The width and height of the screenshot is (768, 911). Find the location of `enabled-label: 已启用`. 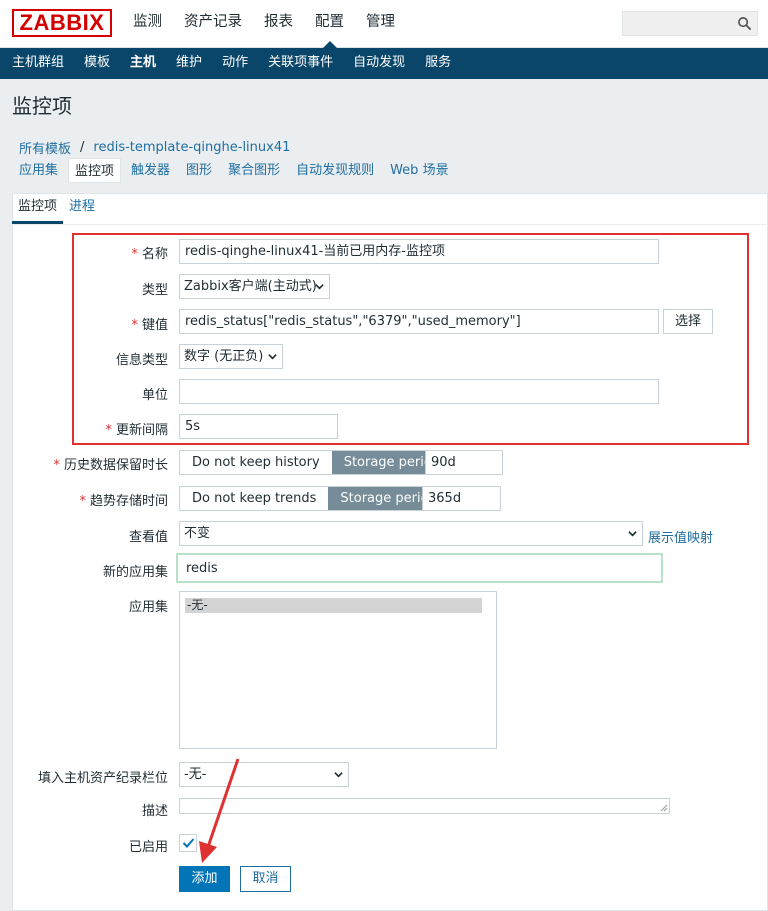

enabled-label: 已启用 is located at coordinates (148, 847).